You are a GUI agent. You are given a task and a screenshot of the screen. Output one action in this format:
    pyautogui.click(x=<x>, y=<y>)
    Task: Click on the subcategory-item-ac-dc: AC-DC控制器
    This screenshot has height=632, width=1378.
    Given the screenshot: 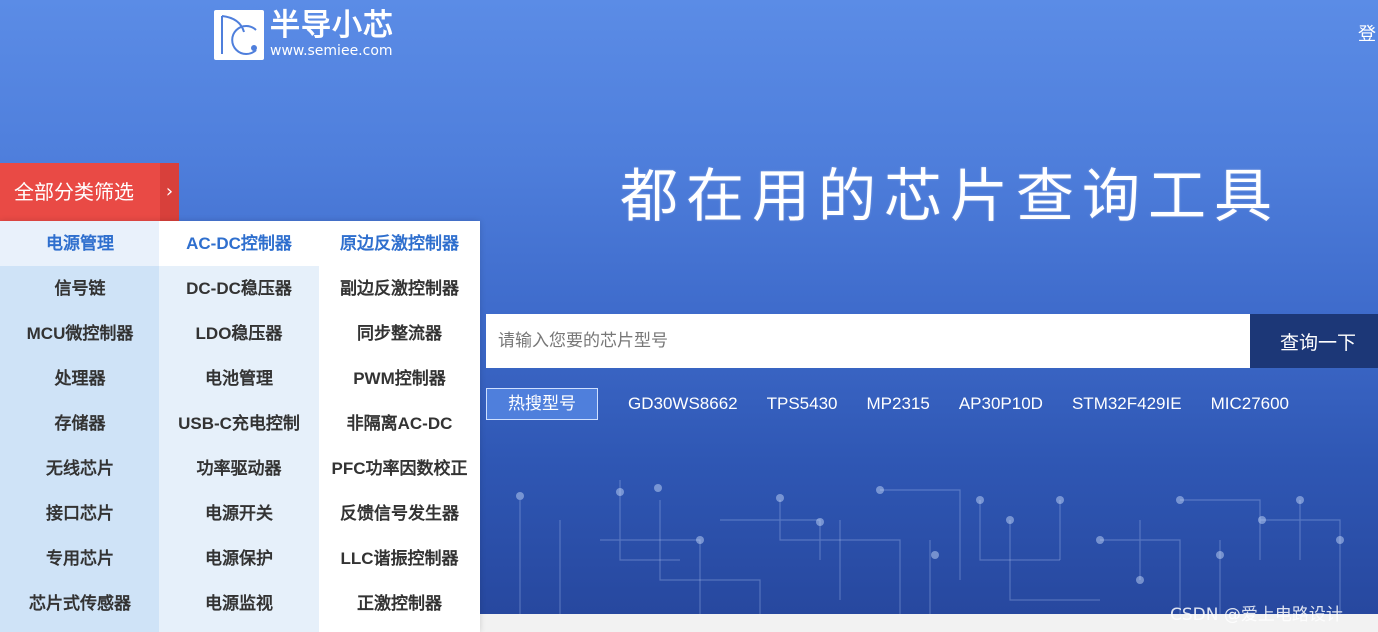 What is the action you would take?
    pyautogui.click(x=239, y=243)
    